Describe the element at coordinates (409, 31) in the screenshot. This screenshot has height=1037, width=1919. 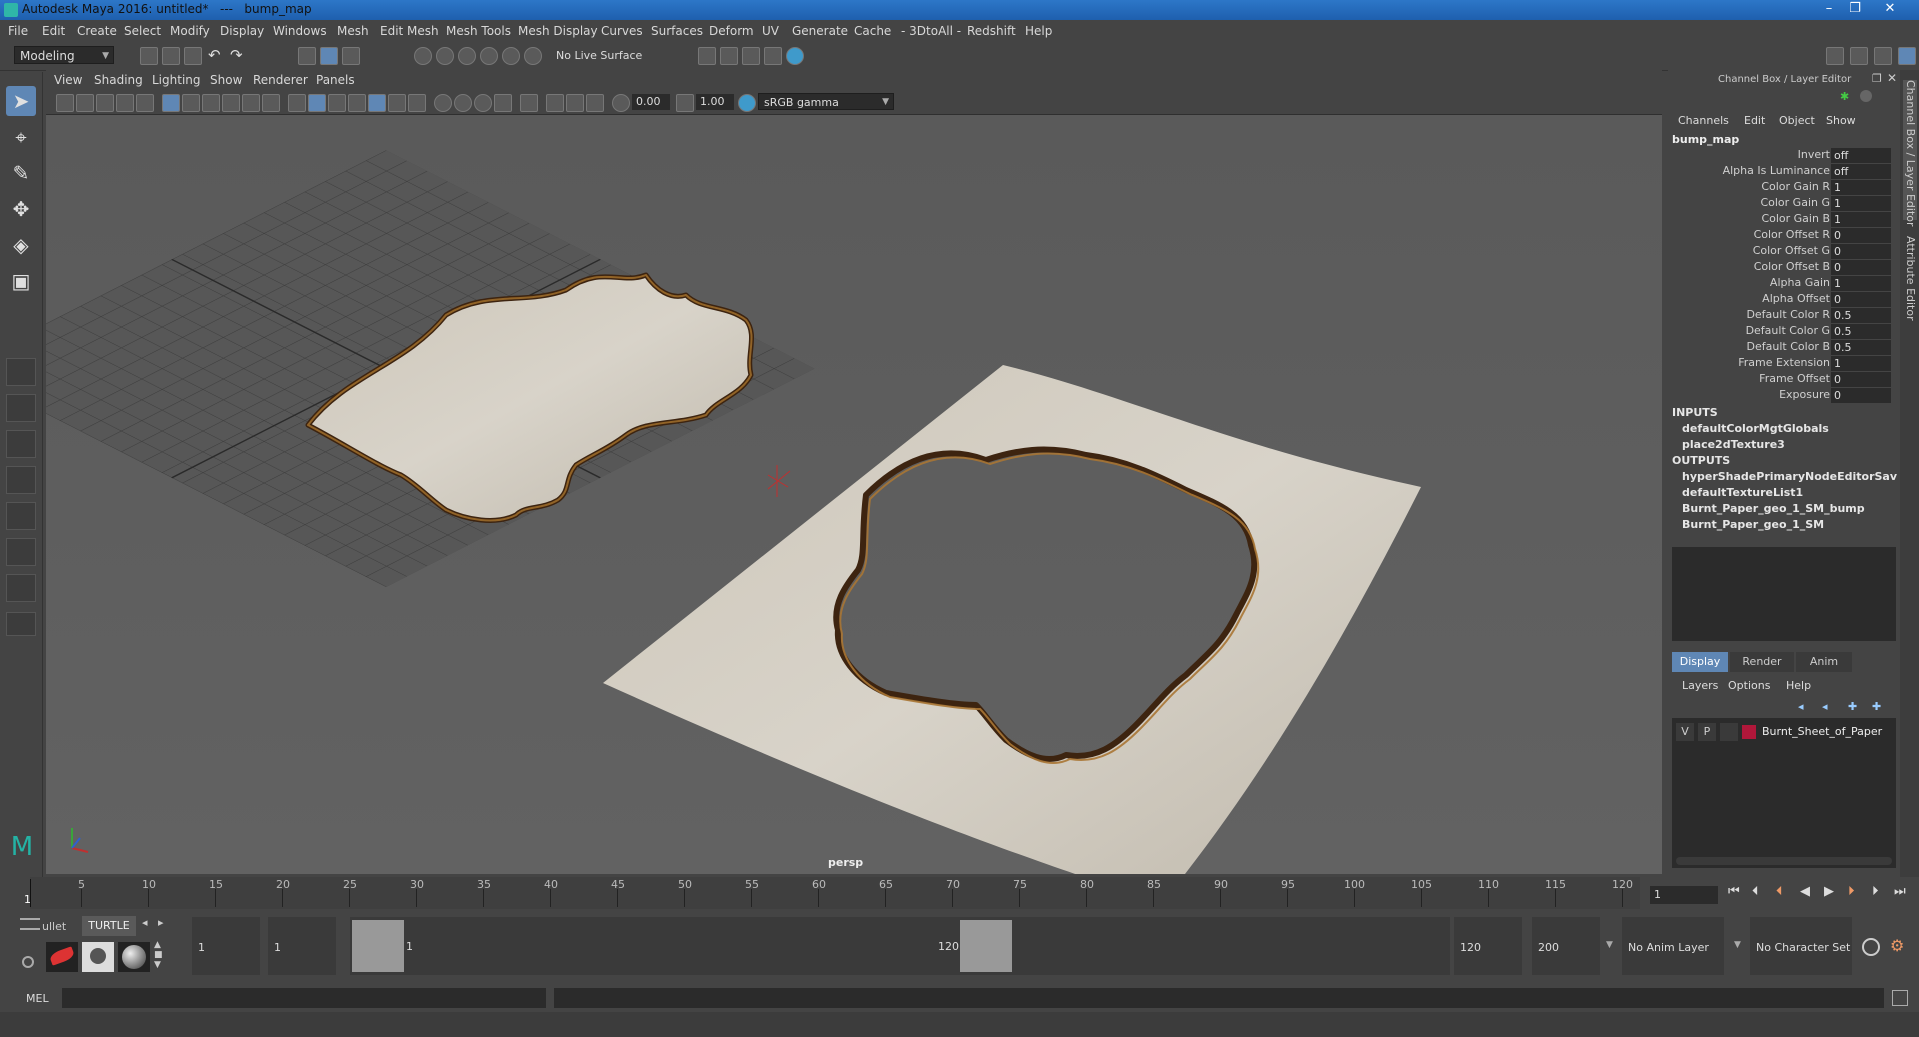
I see `menu-edit-mesh: Edit Mesh` at that location.